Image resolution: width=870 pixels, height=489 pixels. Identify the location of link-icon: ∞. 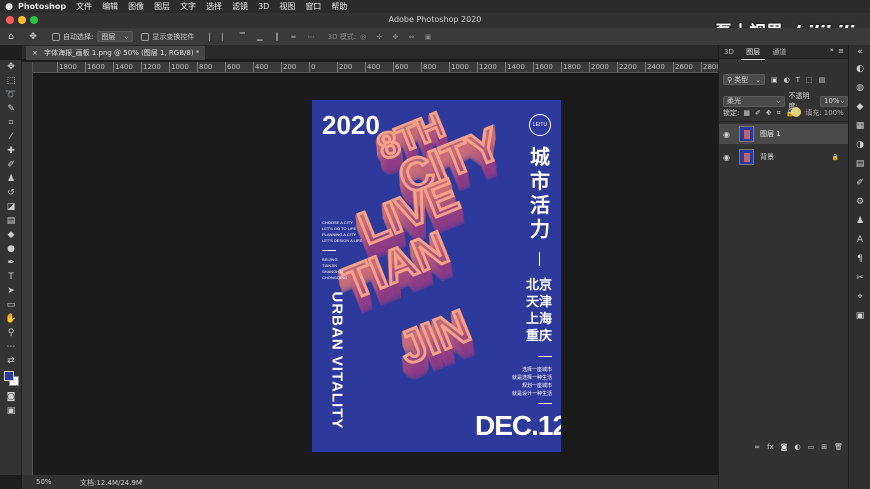
(757, 447).